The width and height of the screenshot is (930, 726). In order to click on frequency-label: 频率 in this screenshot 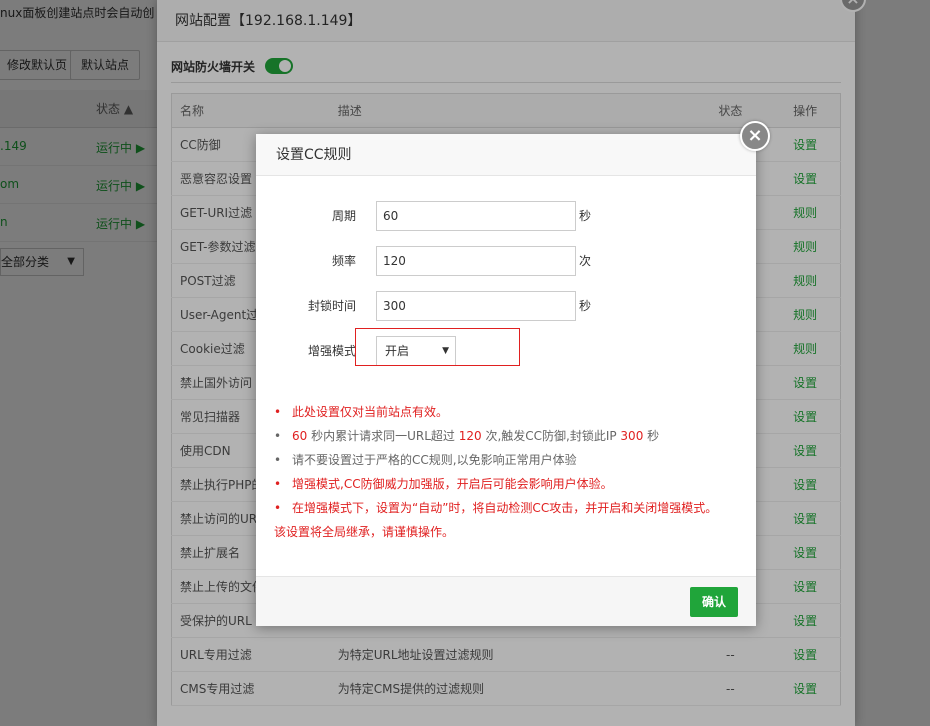, I will do `click(343, 261)`.